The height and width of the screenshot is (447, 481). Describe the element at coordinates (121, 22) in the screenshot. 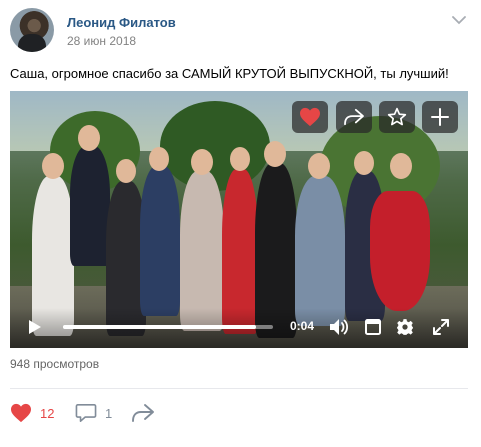

I see `author-name: Леонид Филатов` at that location.